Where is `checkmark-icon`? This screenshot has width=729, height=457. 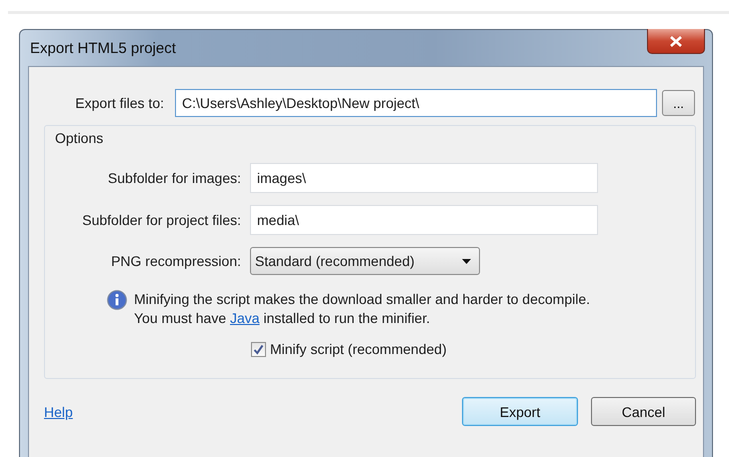 checkmark-icon is located at coordinates (258, 349).